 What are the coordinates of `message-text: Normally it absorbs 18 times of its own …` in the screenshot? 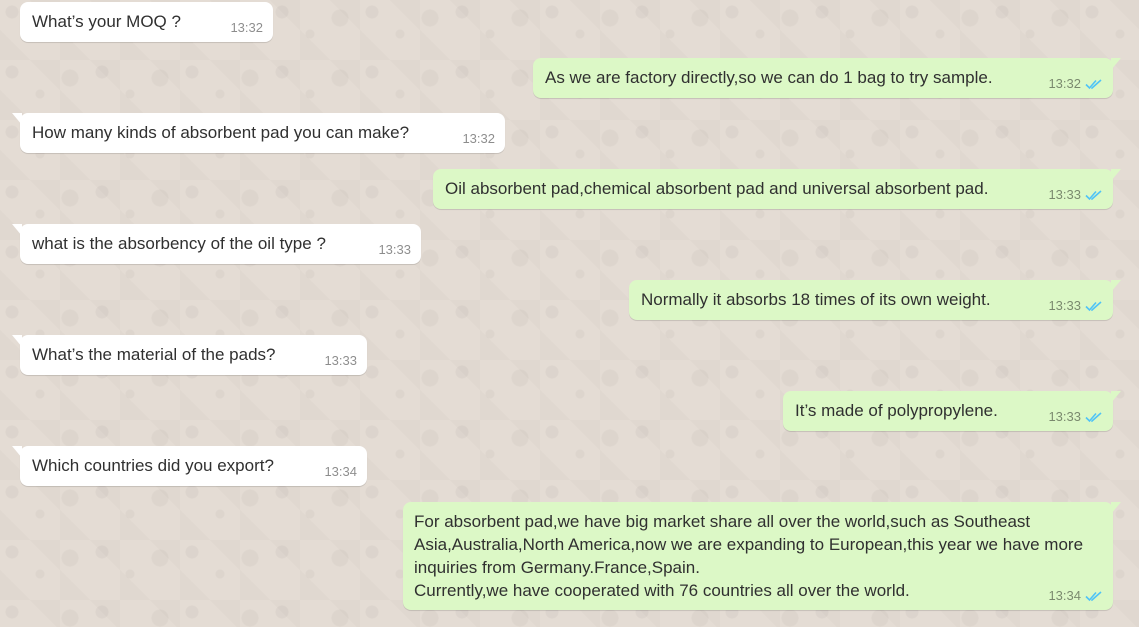 It's located at (816, 299).